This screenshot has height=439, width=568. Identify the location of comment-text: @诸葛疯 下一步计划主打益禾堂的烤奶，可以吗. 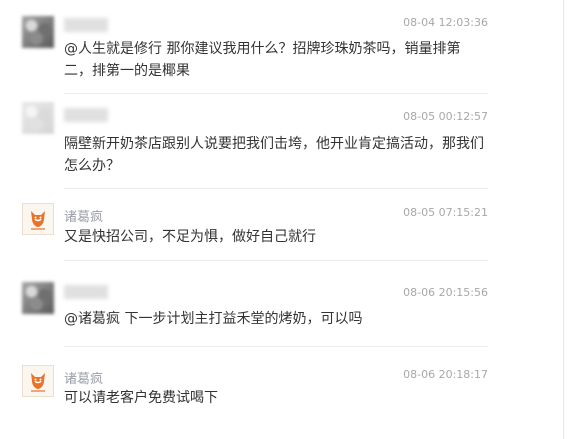
(213, 319).